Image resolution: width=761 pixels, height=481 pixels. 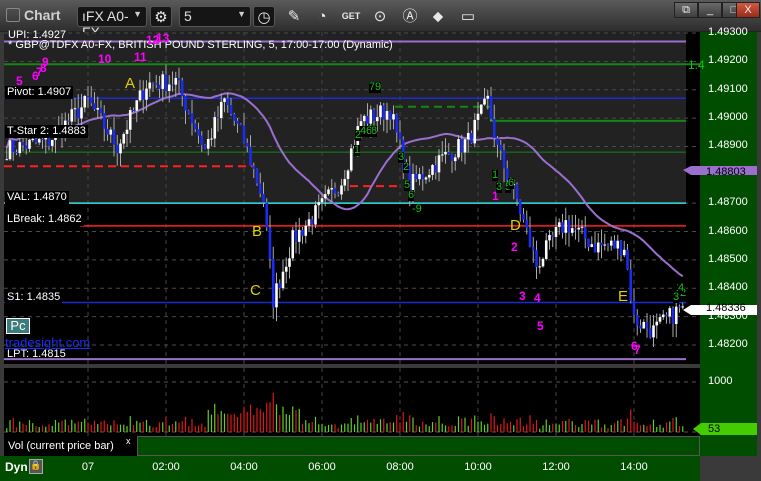 What do you see at coordinates (351, 16) in the screenshot?
I see `get-icon: GET` at bounding box center [351, 16].